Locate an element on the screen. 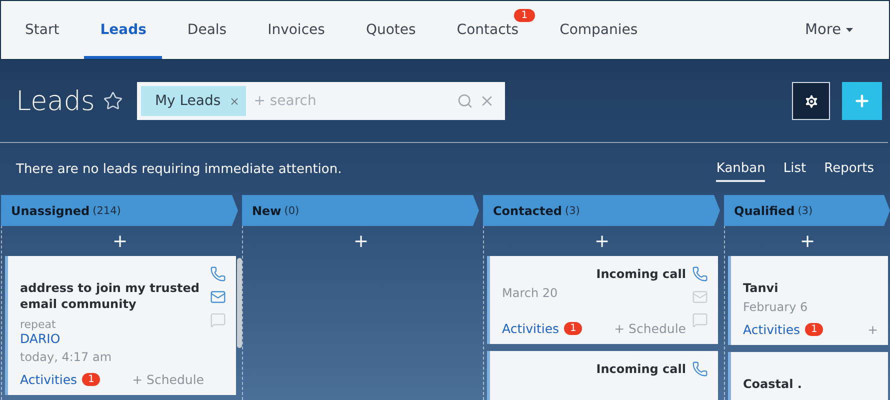  contact-link: DARIO is located at coordinates (112, 338).